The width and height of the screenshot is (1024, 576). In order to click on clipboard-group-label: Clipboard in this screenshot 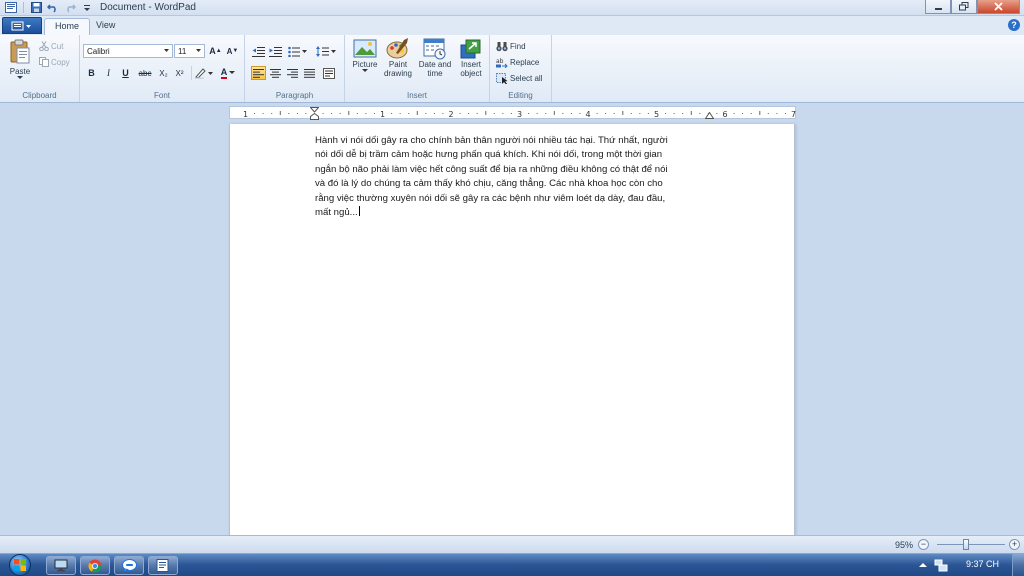, I will do `click(39, 95)`.